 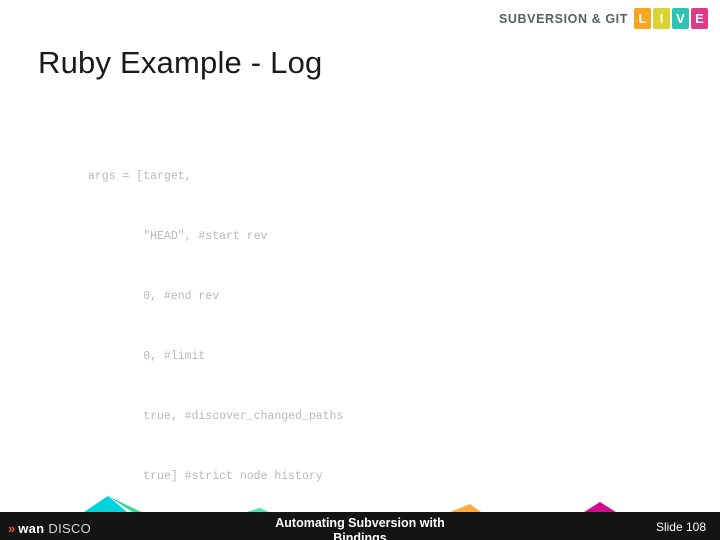 I want to click on code-line: 0, #end rev, so click(x=154, y=296).